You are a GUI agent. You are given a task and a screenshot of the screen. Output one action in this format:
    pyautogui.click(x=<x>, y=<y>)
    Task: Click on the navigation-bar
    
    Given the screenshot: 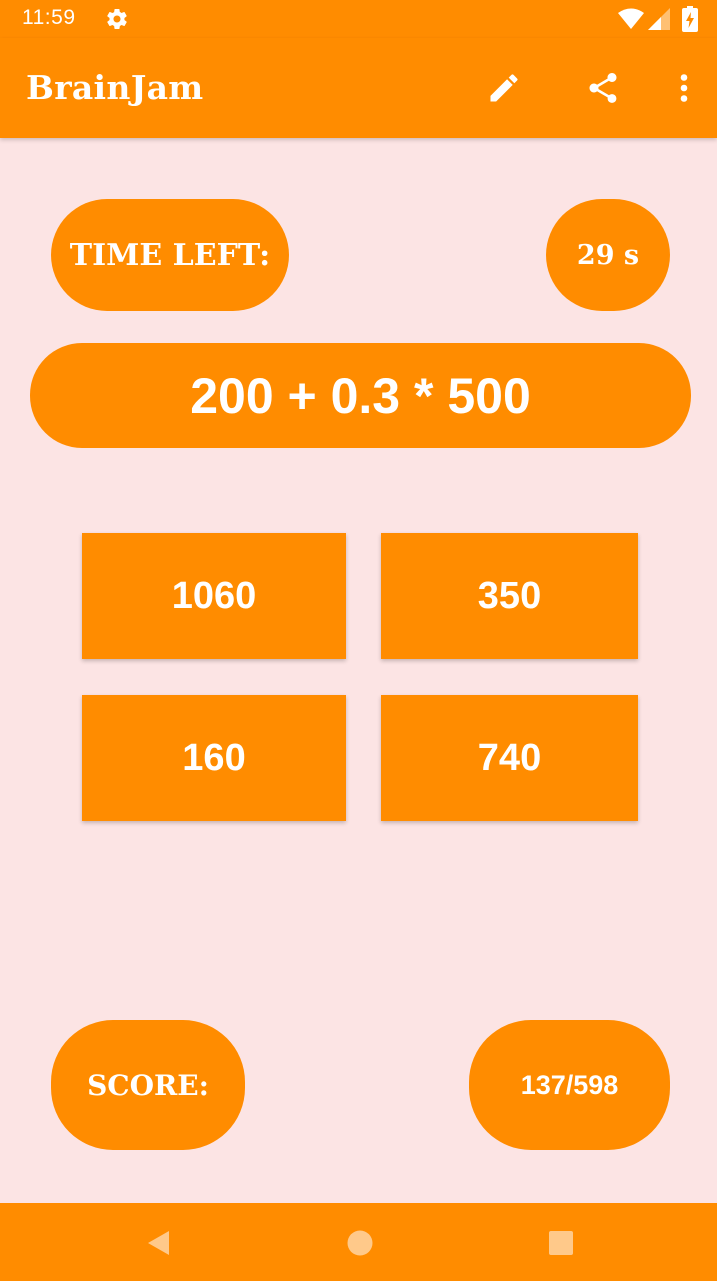 What is the action you would take?
    pyautogui.click(x=358, y=1242)
    